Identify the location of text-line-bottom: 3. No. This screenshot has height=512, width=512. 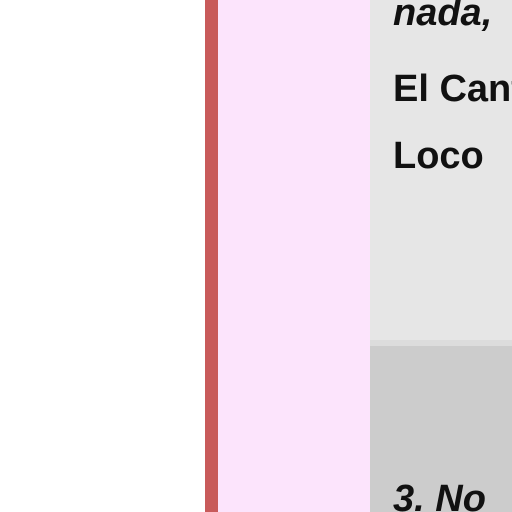
(439, 495).